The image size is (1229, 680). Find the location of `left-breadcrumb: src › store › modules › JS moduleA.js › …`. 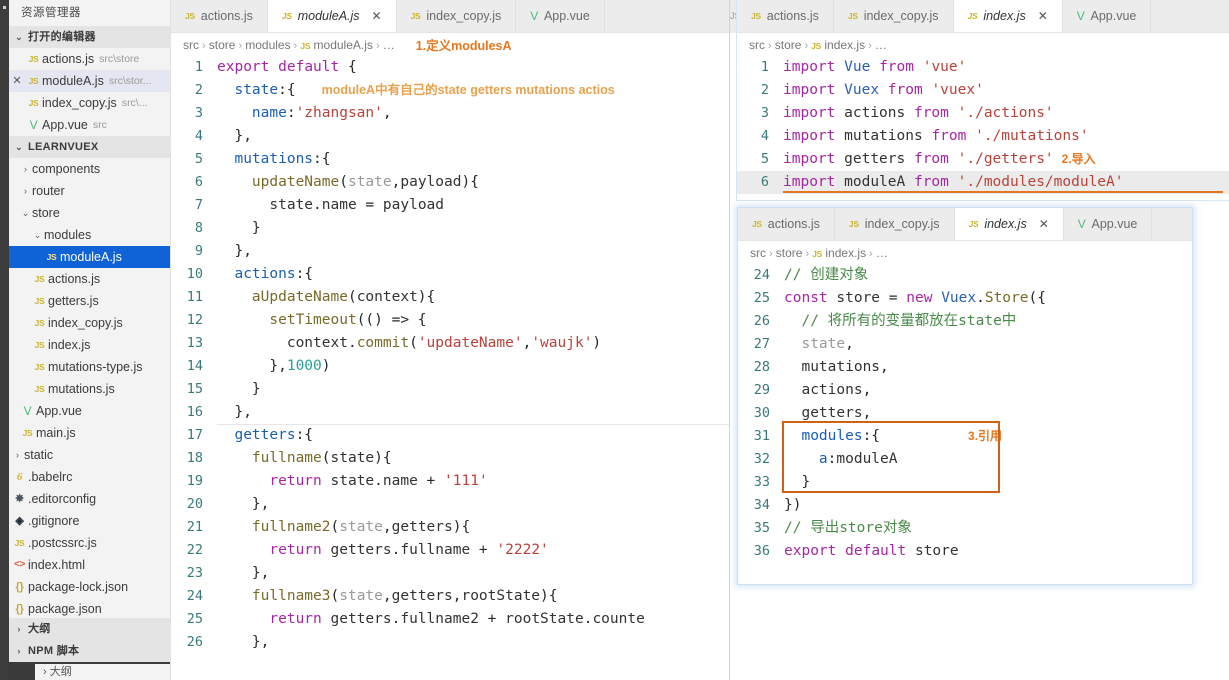

left-breadcrumb: src › store › modules › JS moduleA.js › … is located at coordinates (450, 44).